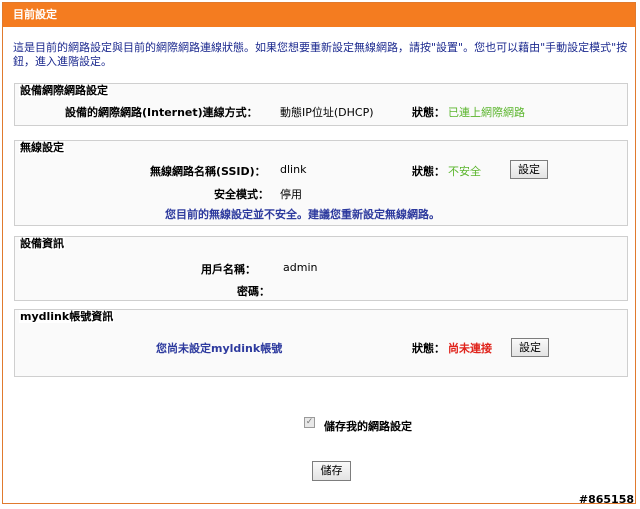 The width and height of the screenshot is (640, 509). Describe the element at coordinates (321, 343) in the screenshot. I see `mydlink-section: mydlink帳號資訊 您尚未設定myldink帳號 狀態： 尚未連接 設定` at that location.